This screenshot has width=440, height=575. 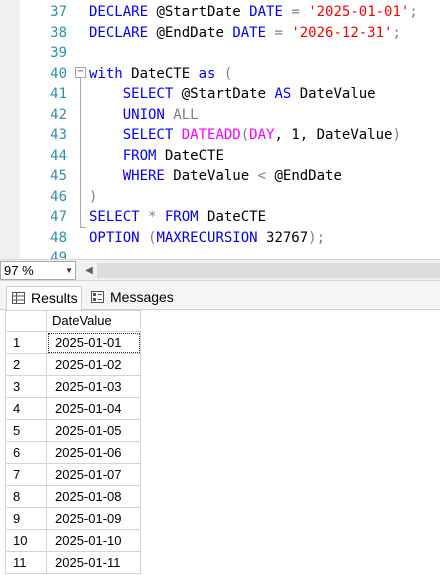 I want to click on row-number: 7, so click(x=26, y=475).